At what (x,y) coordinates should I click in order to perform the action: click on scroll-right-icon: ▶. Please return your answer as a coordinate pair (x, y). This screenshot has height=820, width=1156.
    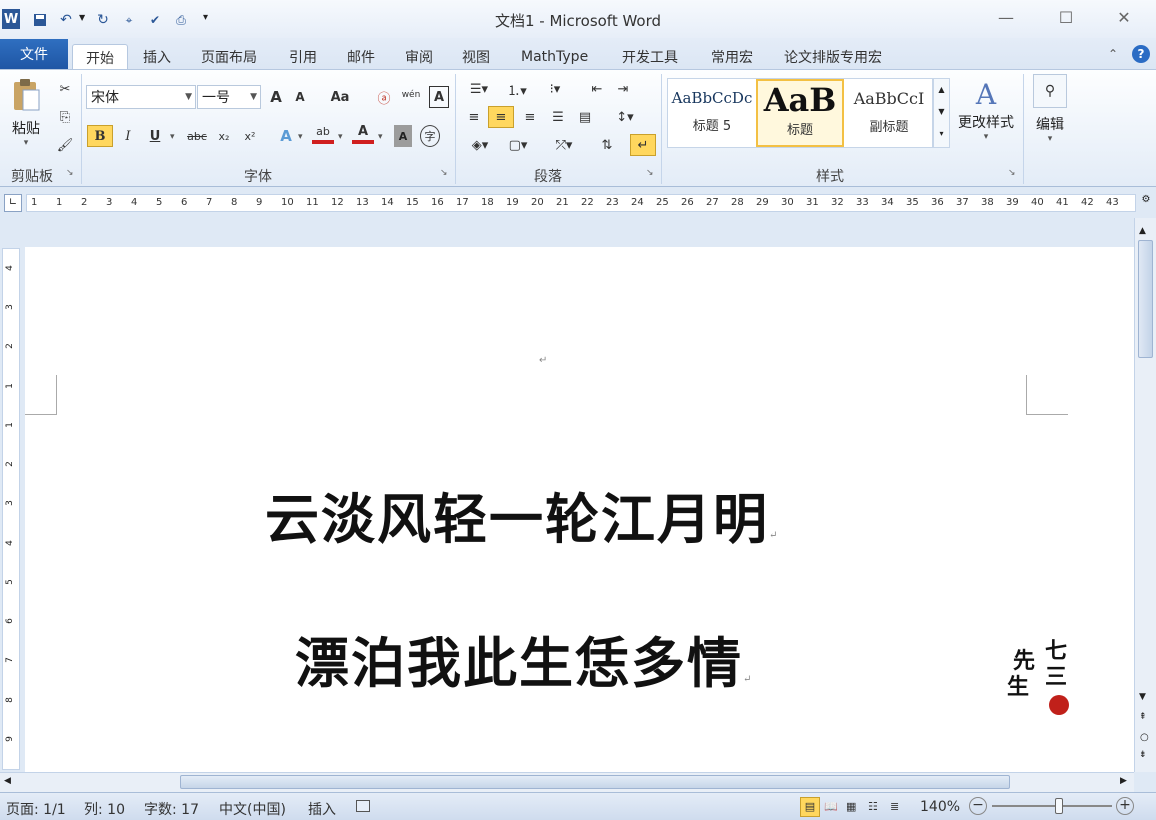
    Looking at the image, I should click on (1123, 781).